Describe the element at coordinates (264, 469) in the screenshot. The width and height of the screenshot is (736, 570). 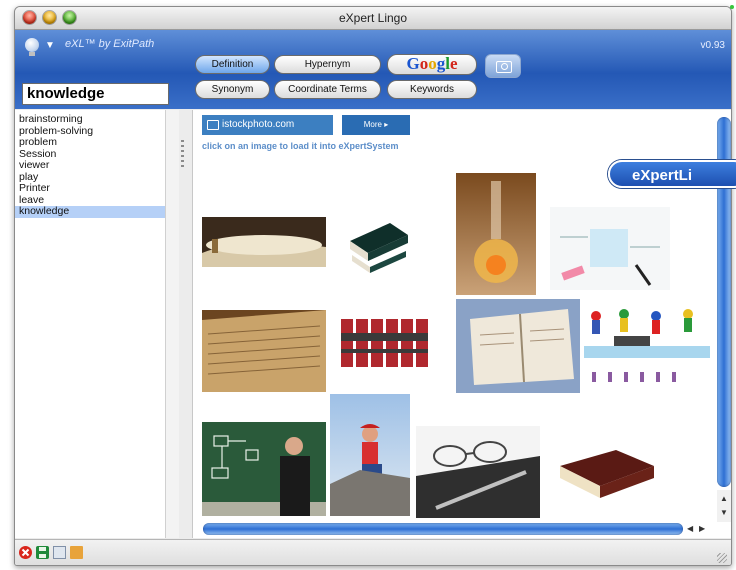
I see `image-thumbnail-chalkboard` at that location.